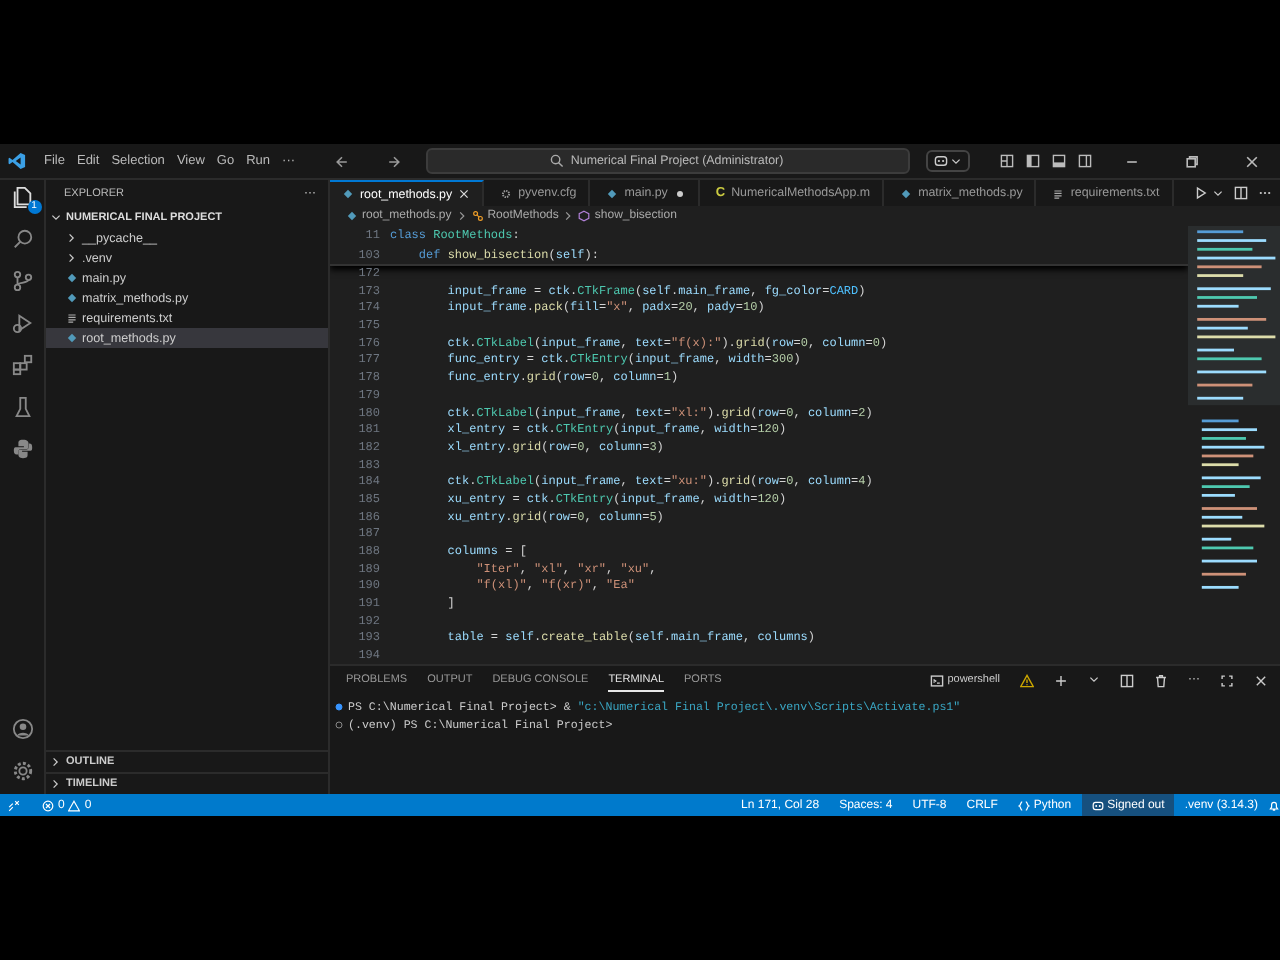  I want to click on error-icon, so click(48, 805).